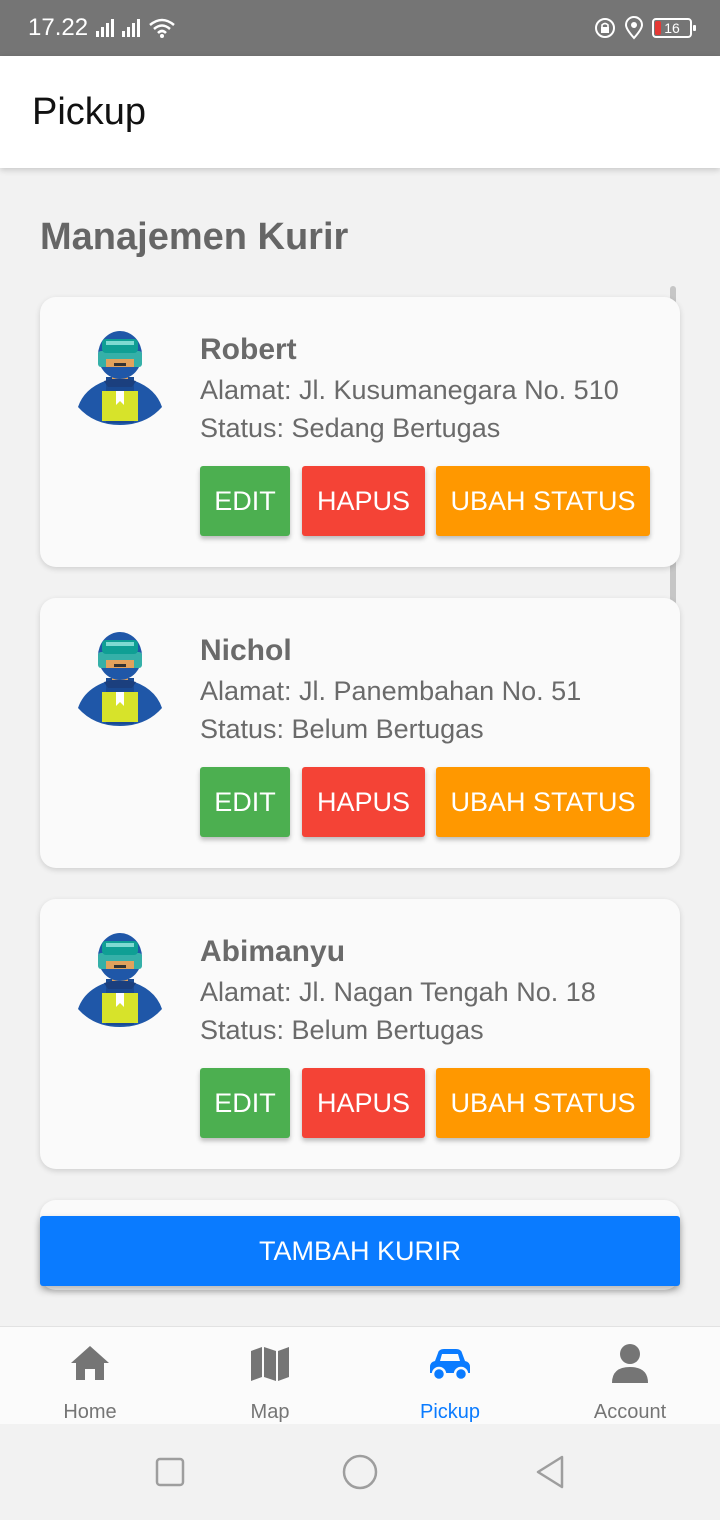  I want to click on nav-account: Account, so click(630, 1376).